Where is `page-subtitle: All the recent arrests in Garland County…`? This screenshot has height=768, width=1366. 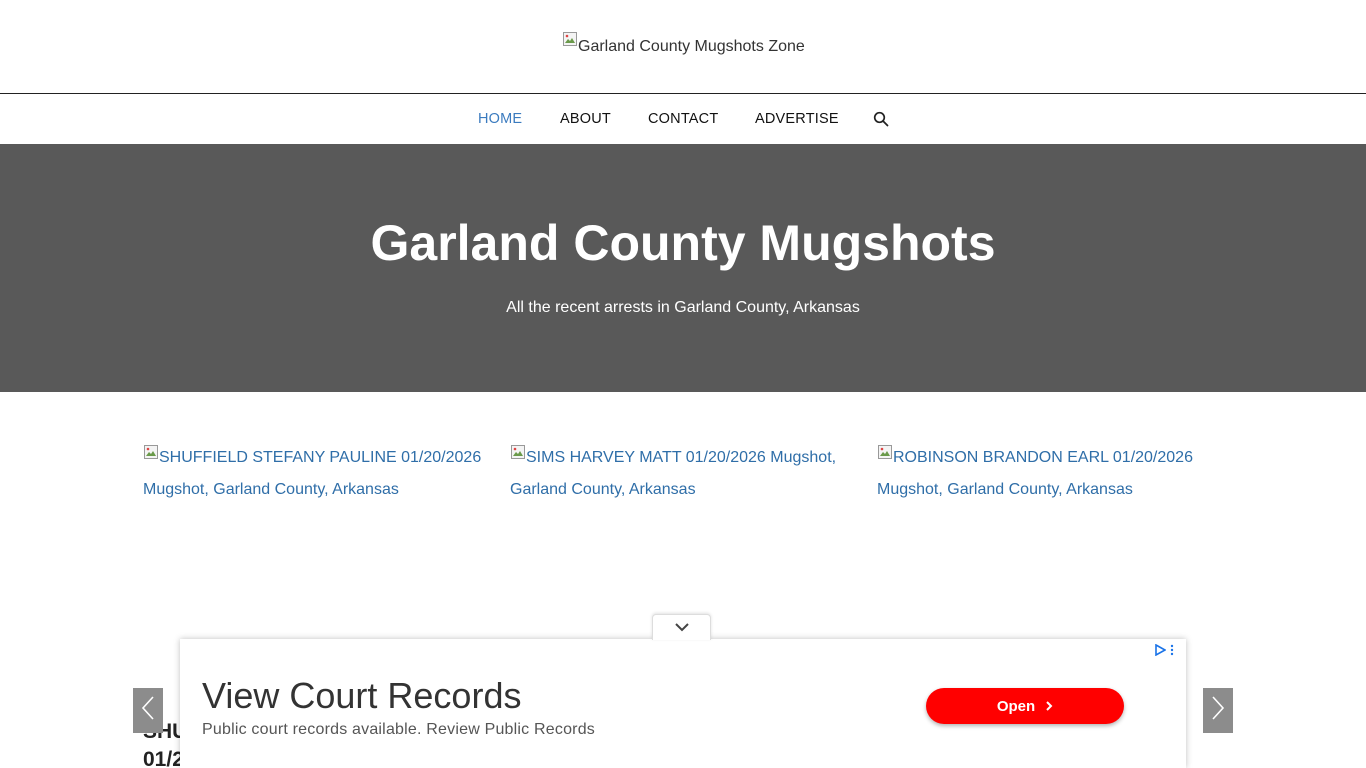
page-subtitle: All the recent arrests in Garland County… is located at coordinates (683, 307).